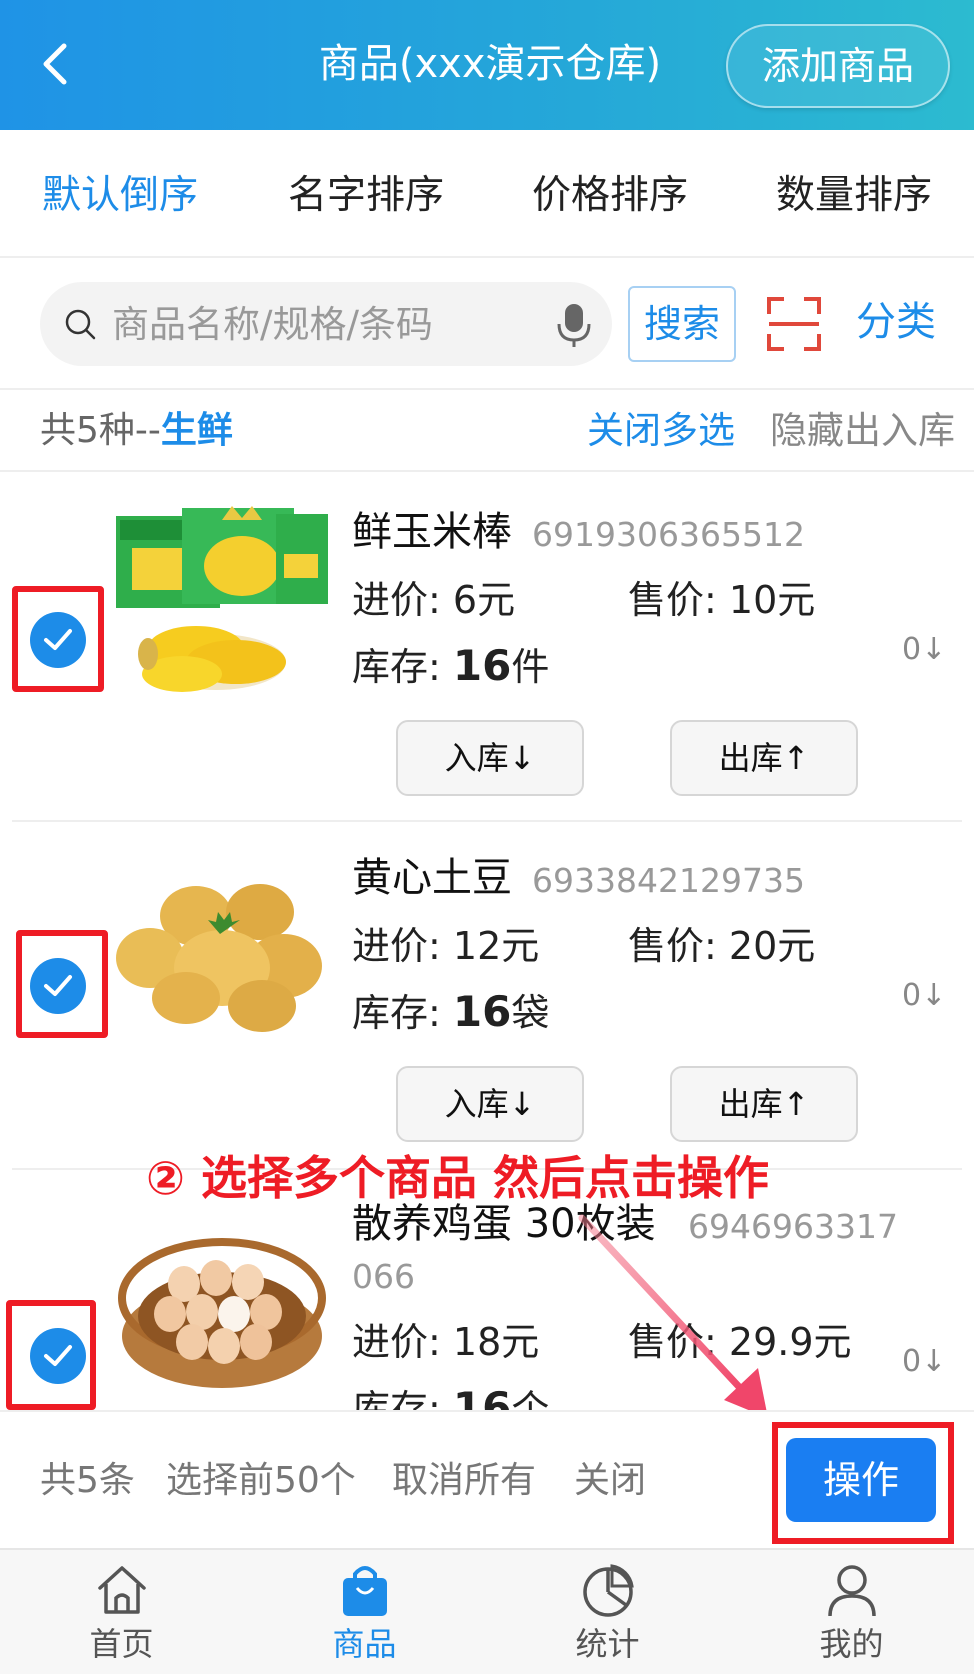  I want to click on summary-count: 共5种--生鲜, so click(136, 431).